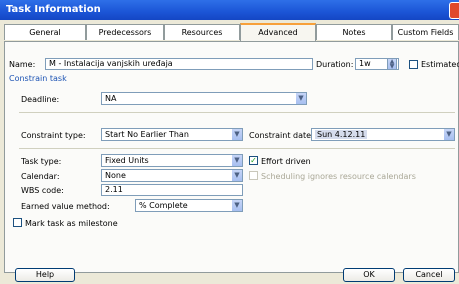 The height and width of the screenshot is (284, 459). Describe the element at coordinates (354, 32) in the screenshot. I see `tab-notes: Notes` at that location.